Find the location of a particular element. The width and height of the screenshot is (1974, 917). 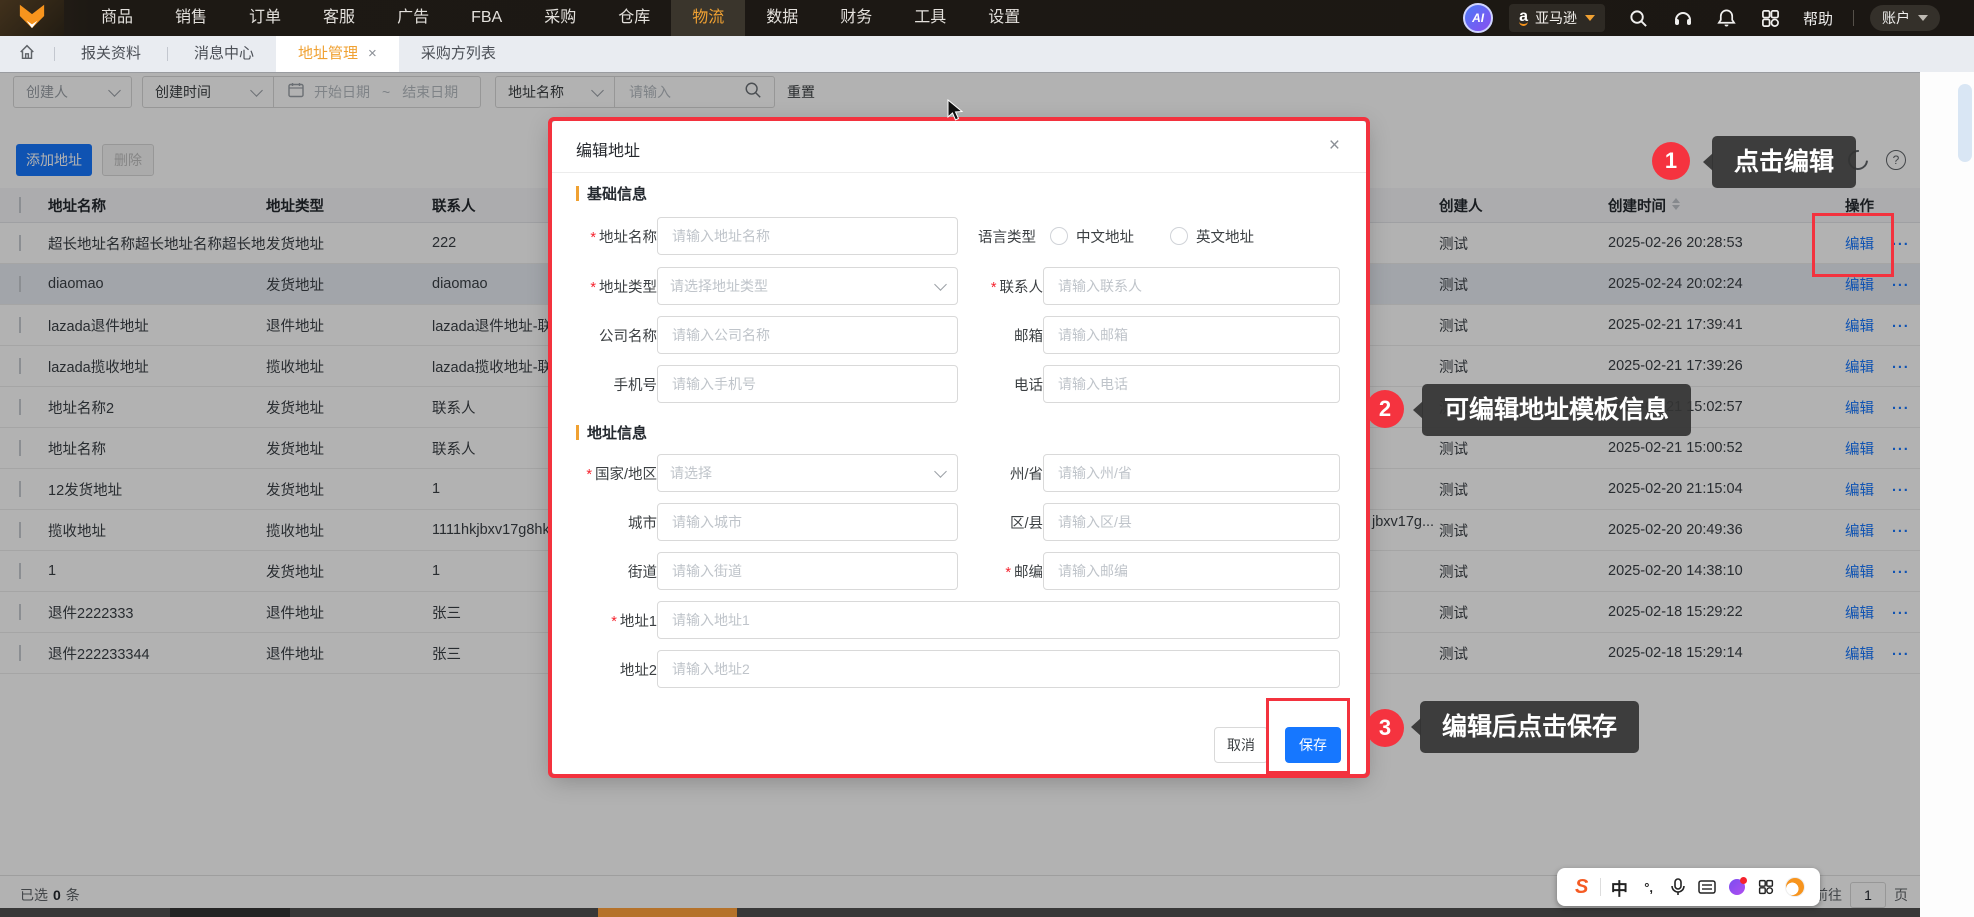

tab-label: 地址管理 is located at coordinates (328, 53).